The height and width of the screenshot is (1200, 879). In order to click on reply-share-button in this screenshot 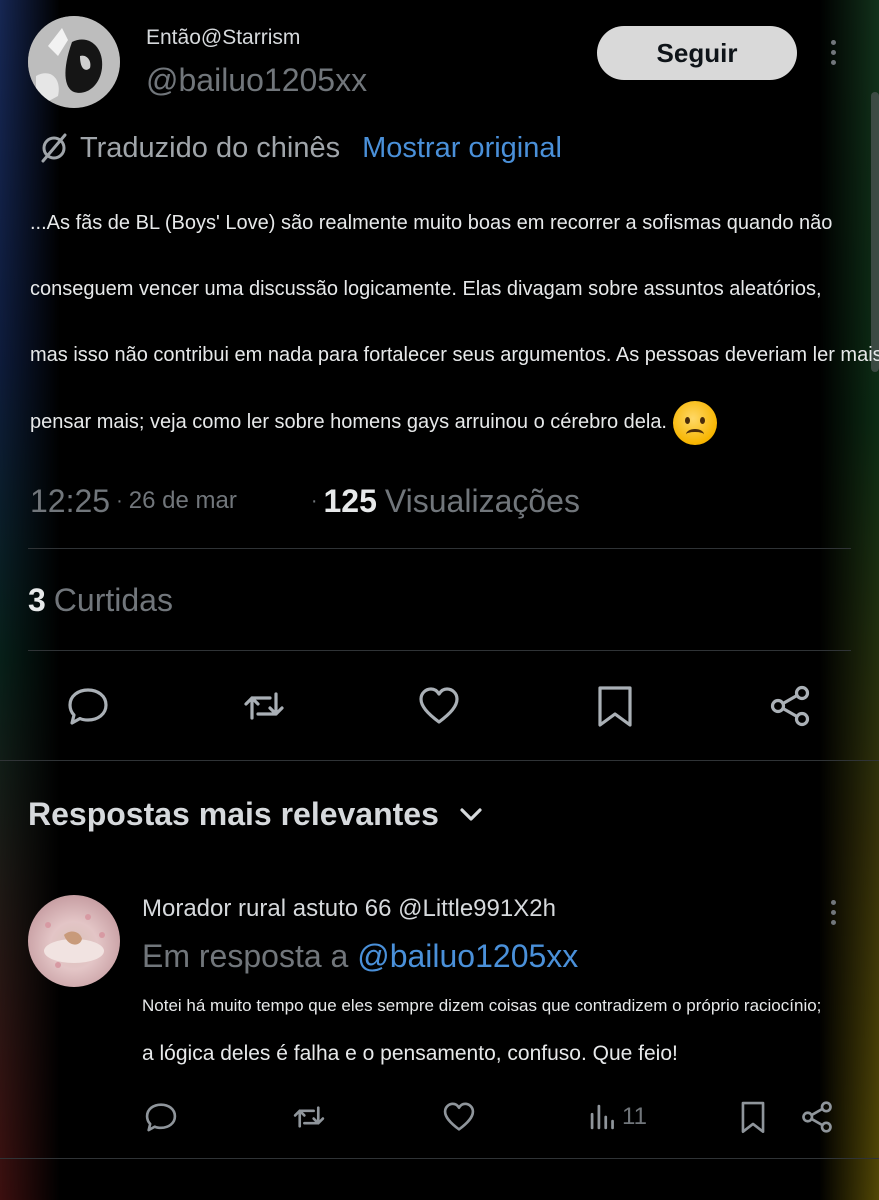, I will do `click(817, 1117)`.